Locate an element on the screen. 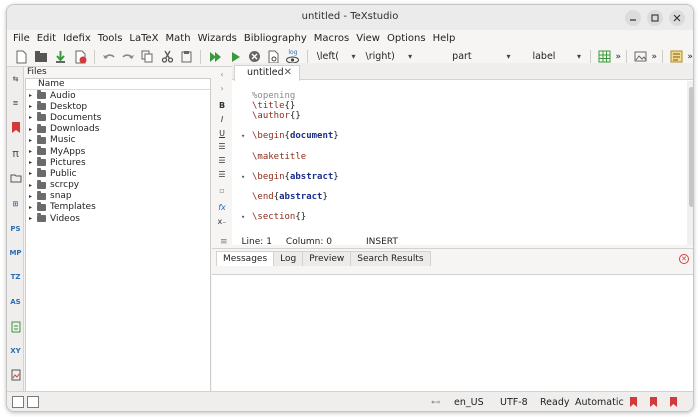 This screenshot has height=417, width=700. math-function-icon: fx is located at coordinates (222, 208).